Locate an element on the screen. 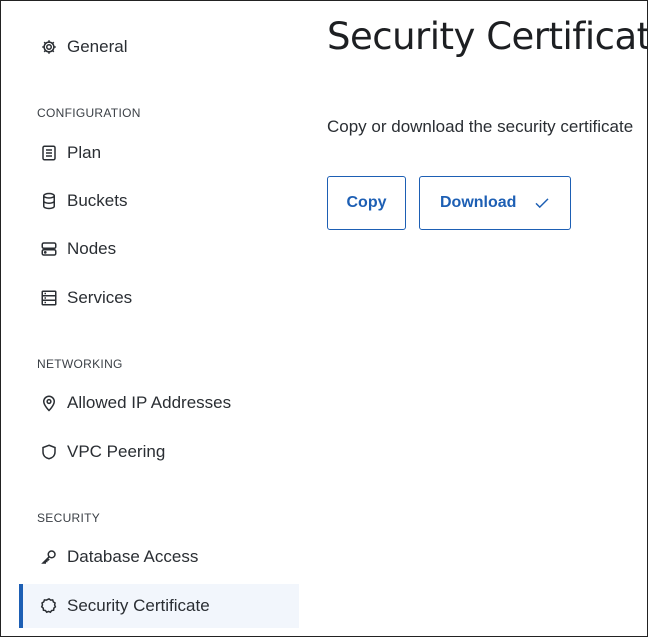 This screenshot has width=648, height=637. database-icon is located at coordinates (49, 201).